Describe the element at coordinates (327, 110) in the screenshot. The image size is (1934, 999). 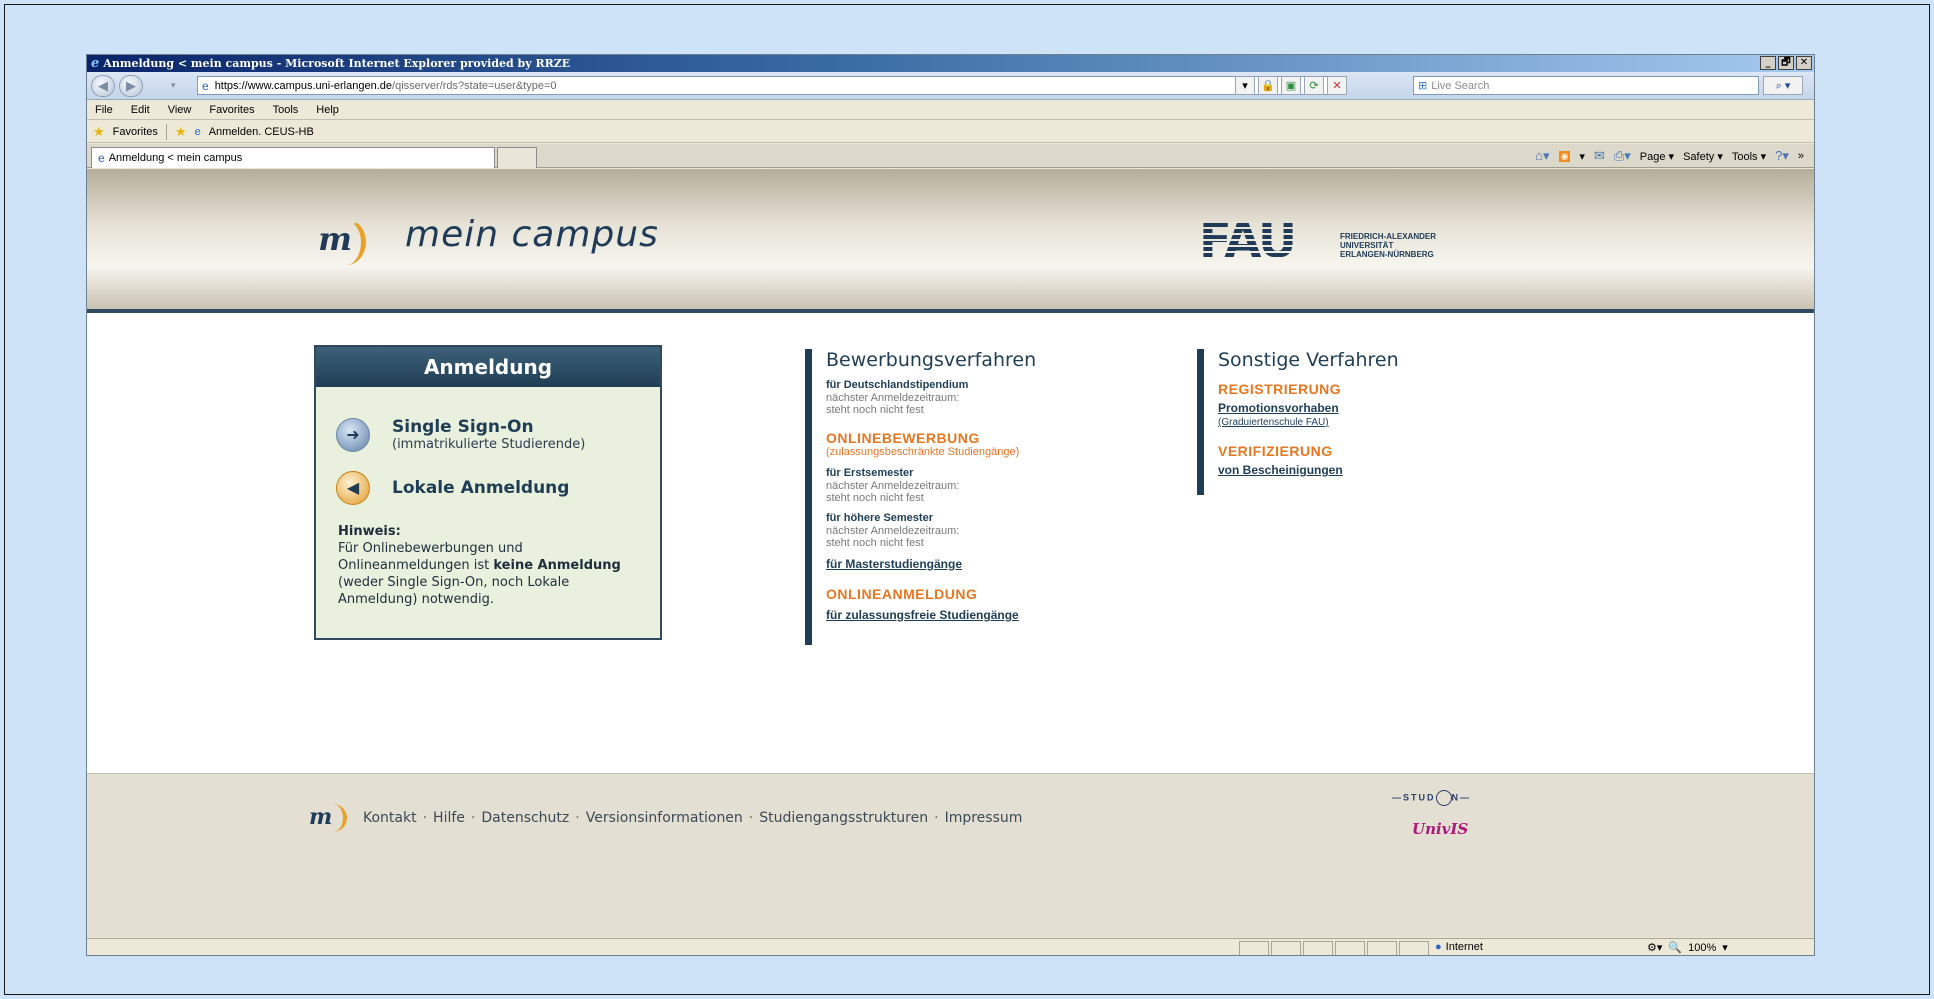
I see `menu-help: Help` at that location.